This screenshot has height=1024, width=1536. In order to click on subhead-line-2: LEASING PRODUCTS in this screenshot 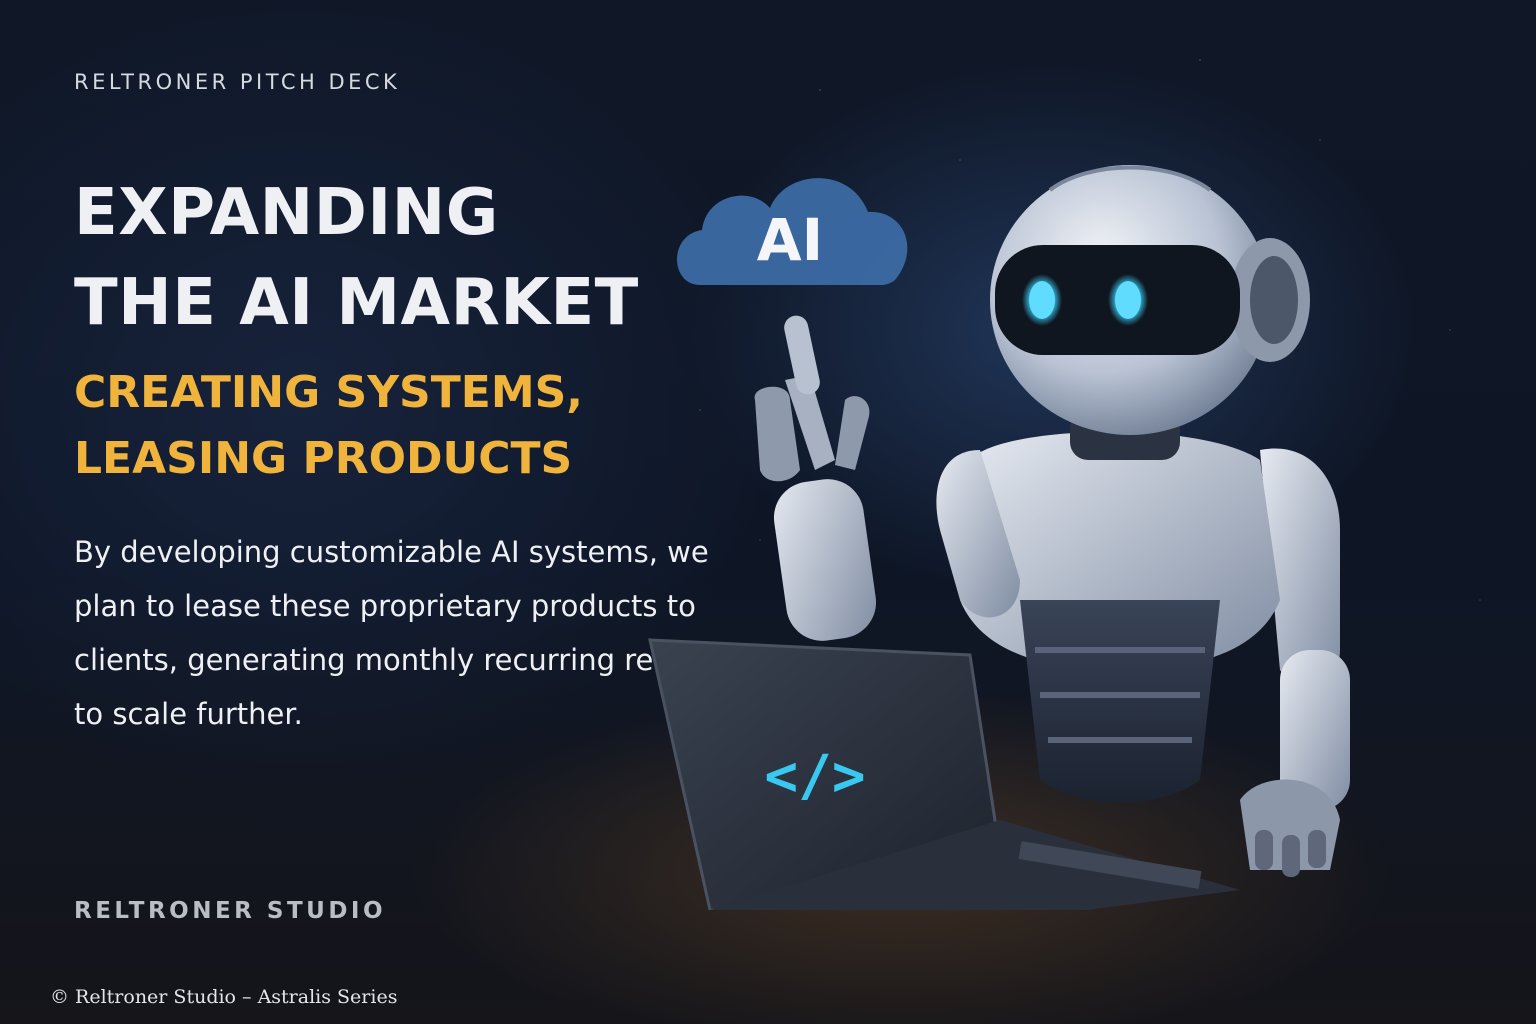, I will do `click(323, 458)`.